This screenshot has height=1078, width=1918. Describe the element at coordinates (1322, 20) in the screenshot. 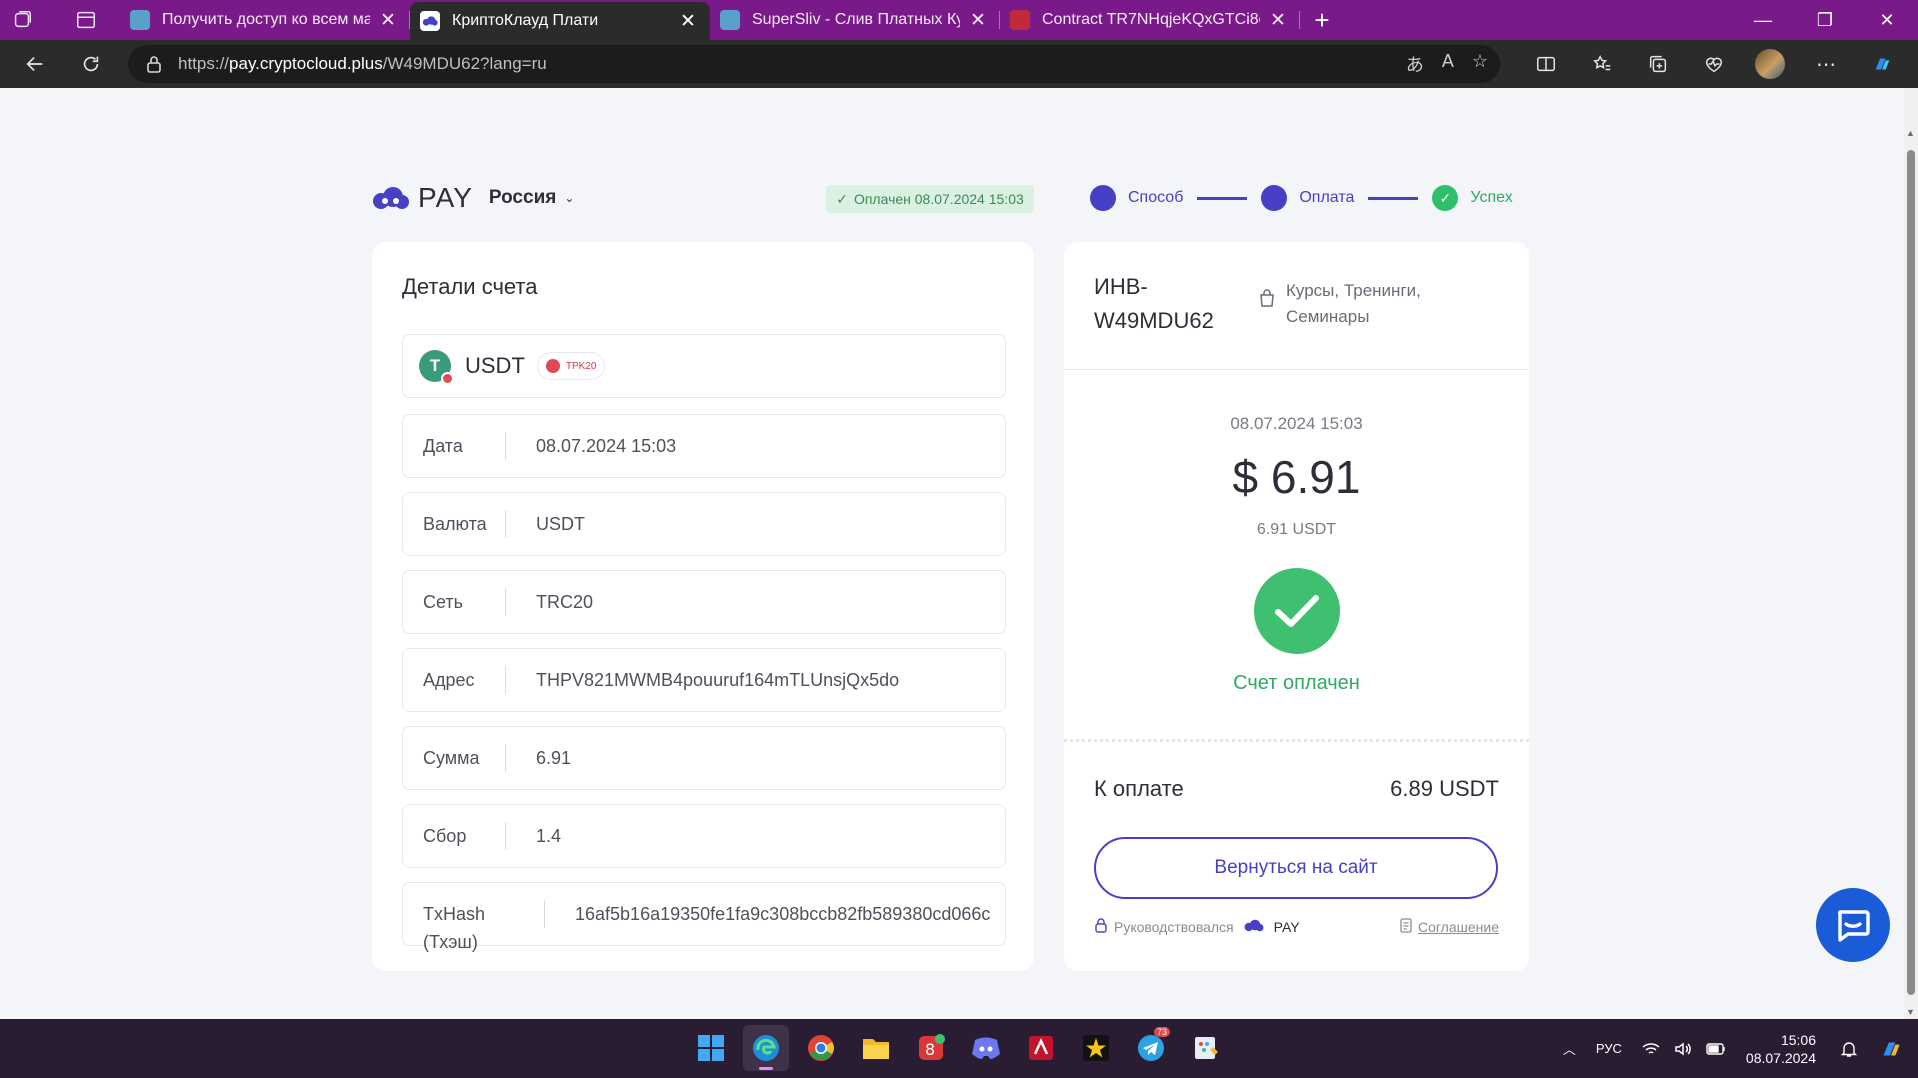

I see `new-tab-button: +` at that location.